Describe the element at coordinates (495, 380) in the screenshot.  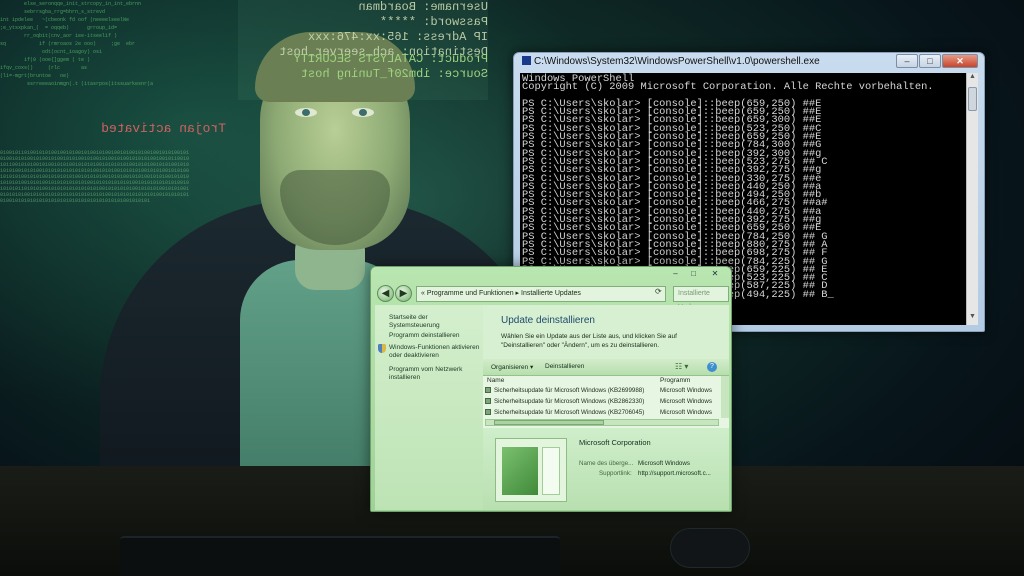
I see `column-header-name: Name` at that location.